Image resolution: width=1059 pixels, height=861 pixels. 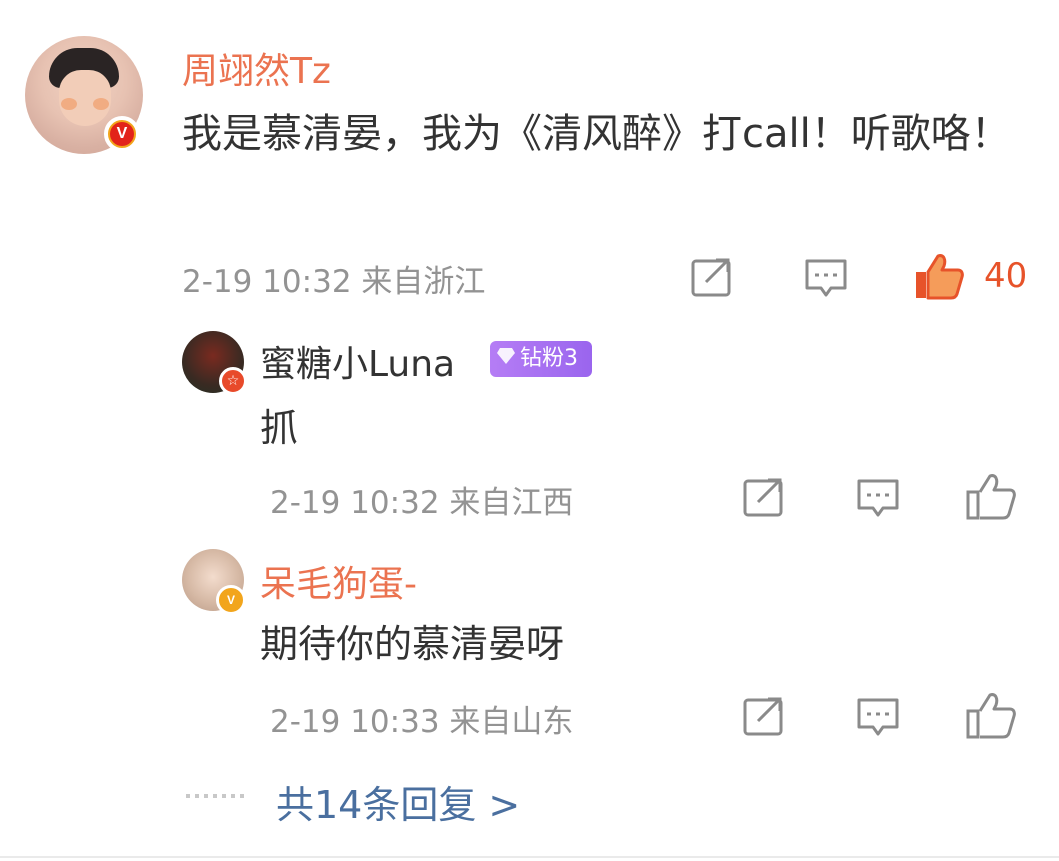 What do you see at coordinates (334, 282) in the screenshot?
I see `comment-timestamp: 2-19 10:32 来自浙江` at bounding box center [334, 282].